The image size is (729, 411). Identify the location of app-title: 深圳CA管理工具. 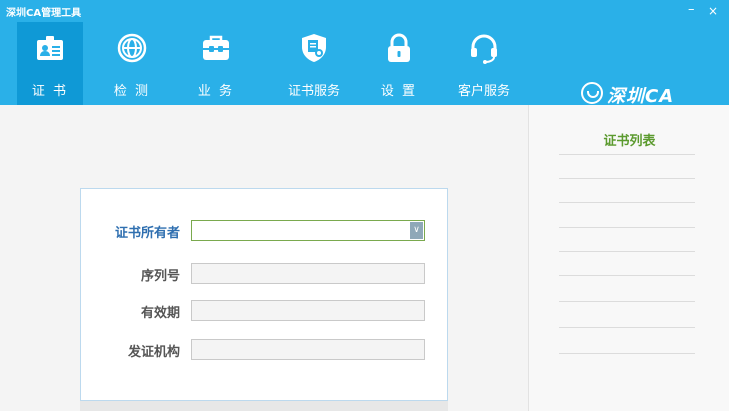
(44, 13).